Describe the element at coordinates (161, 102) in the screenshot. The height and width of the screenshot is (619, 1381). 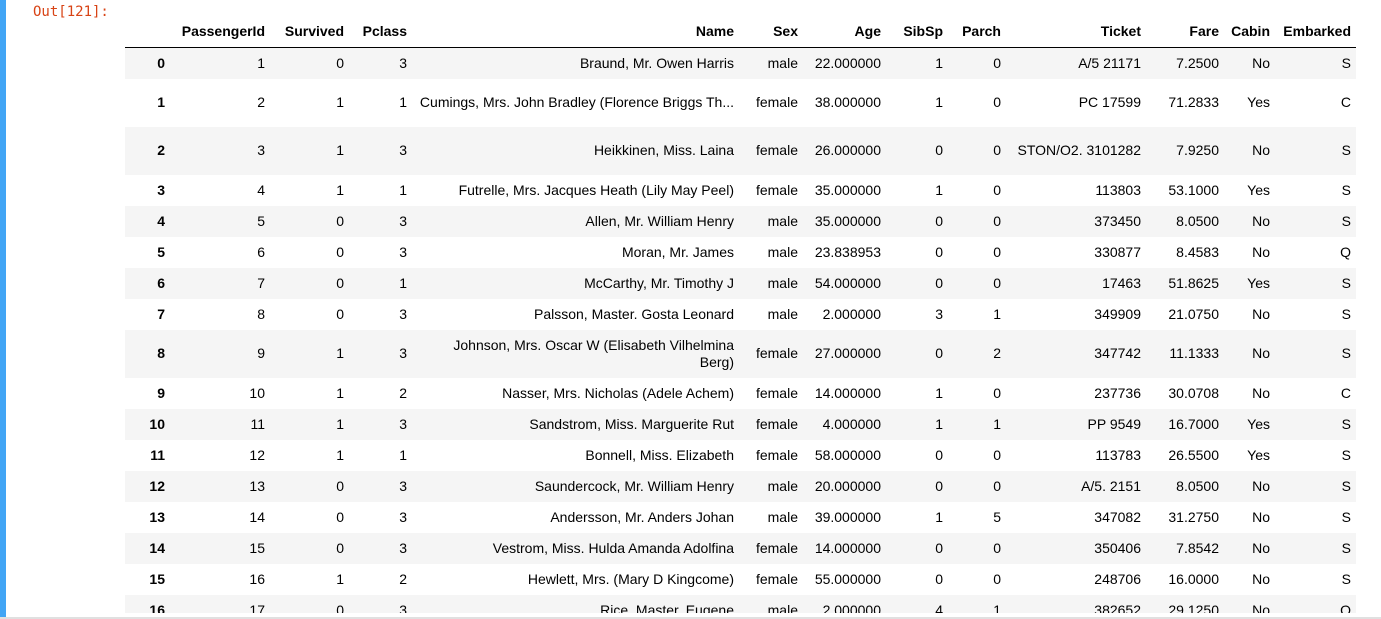
I see `row-index: 1` at that location.